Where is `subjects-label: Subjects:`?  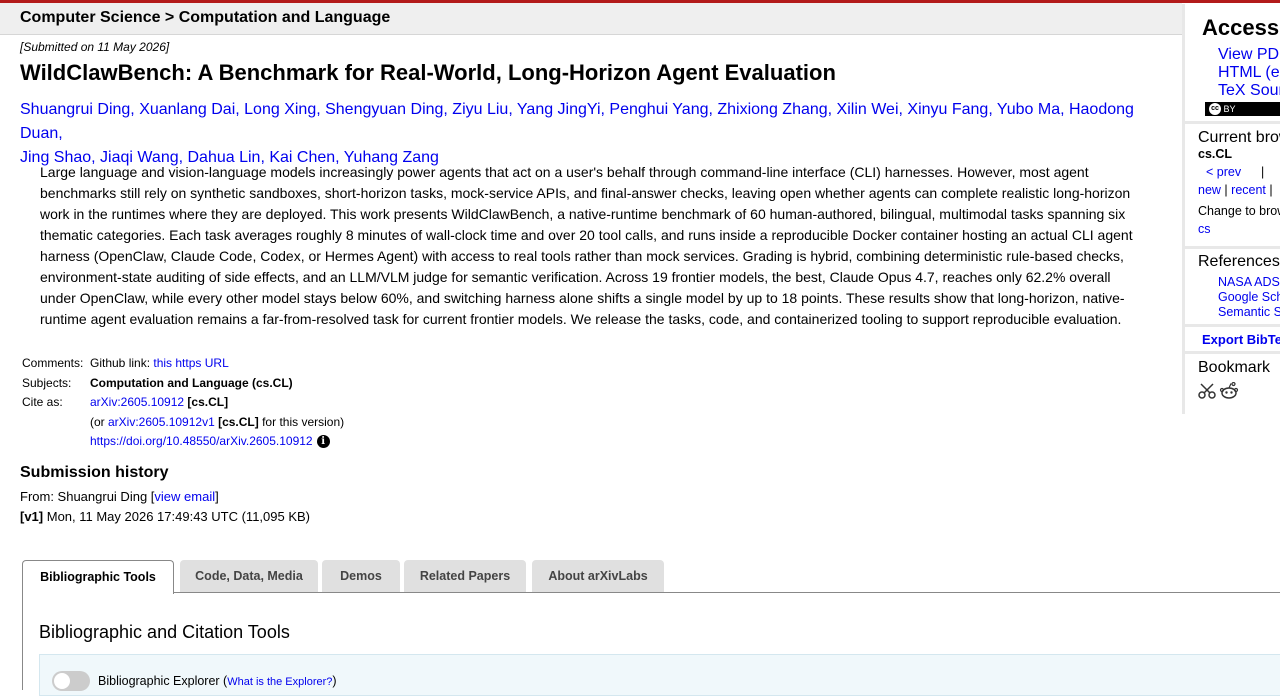
subjects-label: Subjects: is located at coordinates (47, 382).